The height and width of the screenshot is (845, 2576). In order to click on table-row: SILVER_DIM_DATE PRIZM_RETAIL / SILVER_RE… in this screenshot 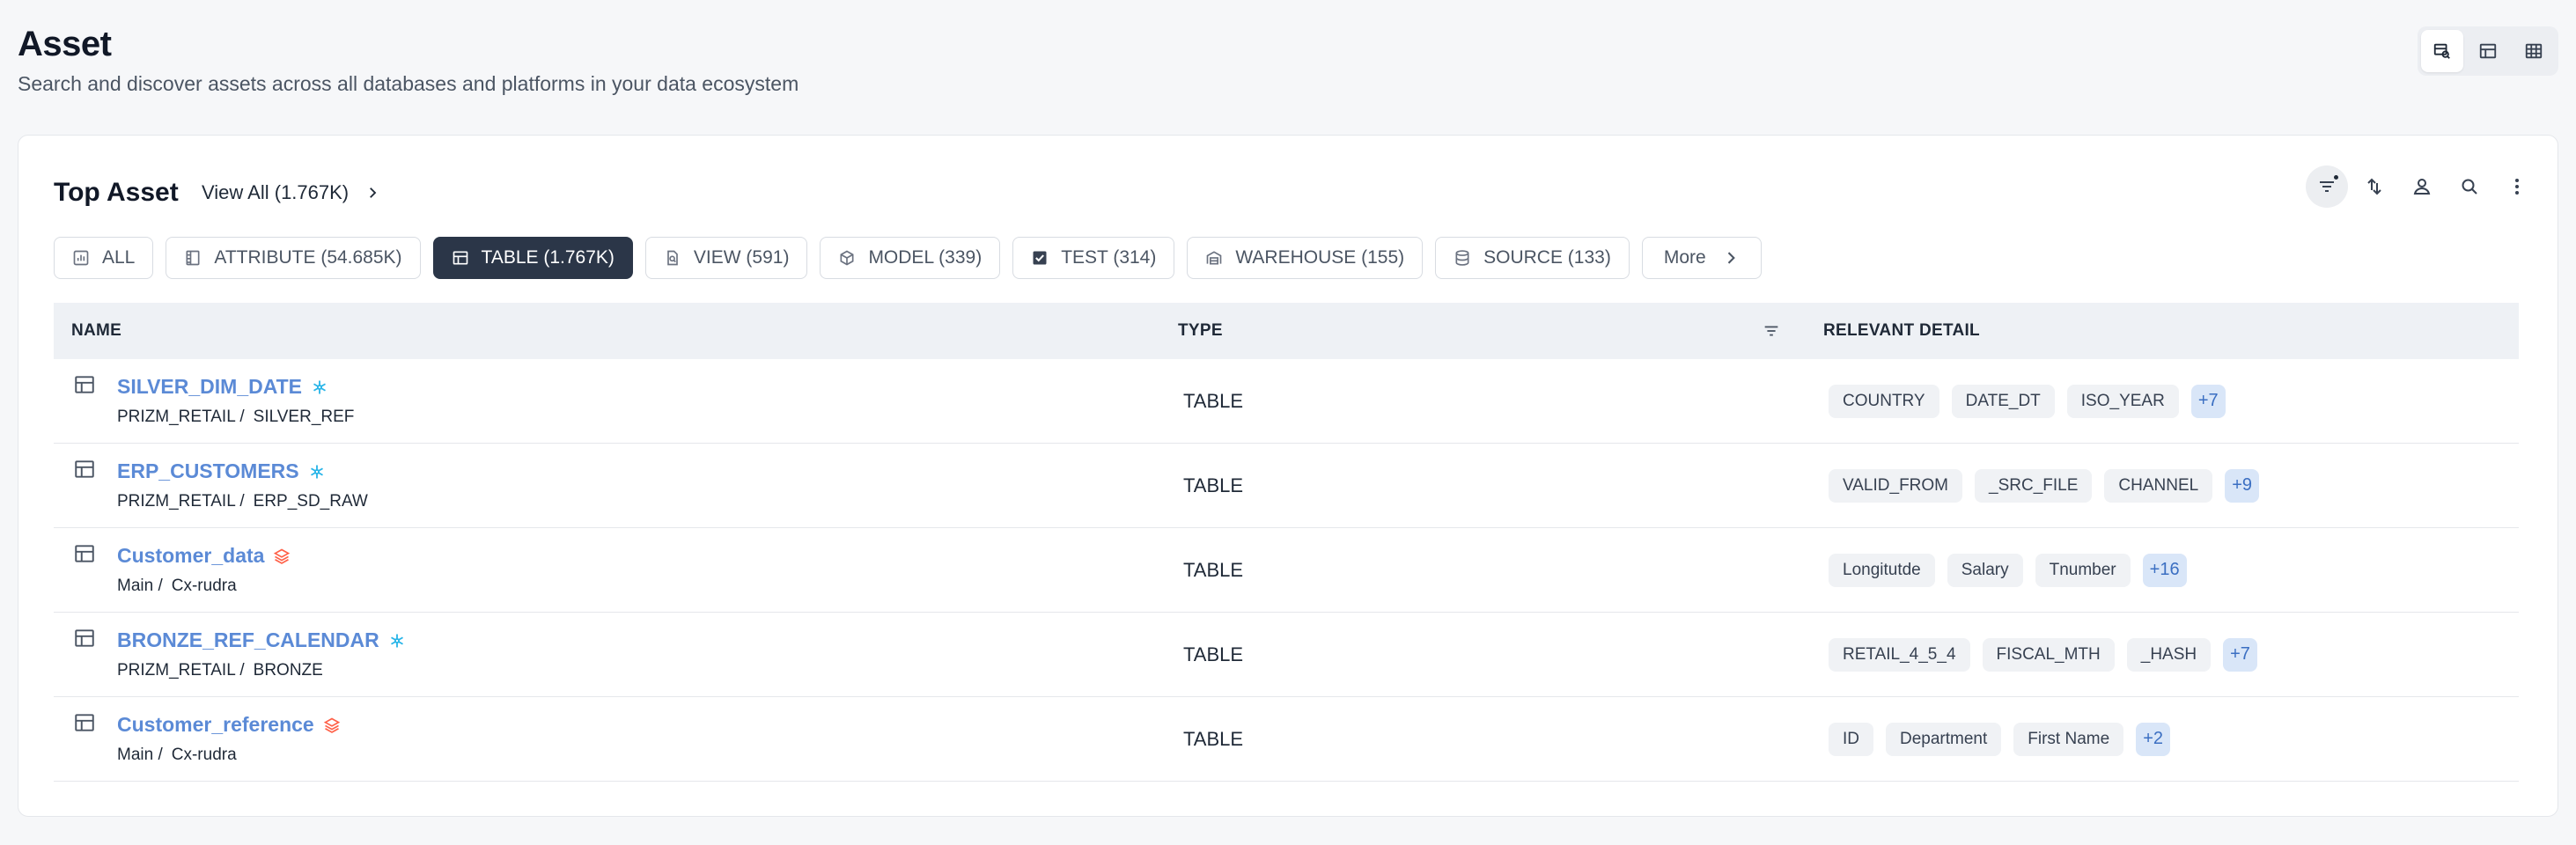, I will do `click(1287, 401)`.